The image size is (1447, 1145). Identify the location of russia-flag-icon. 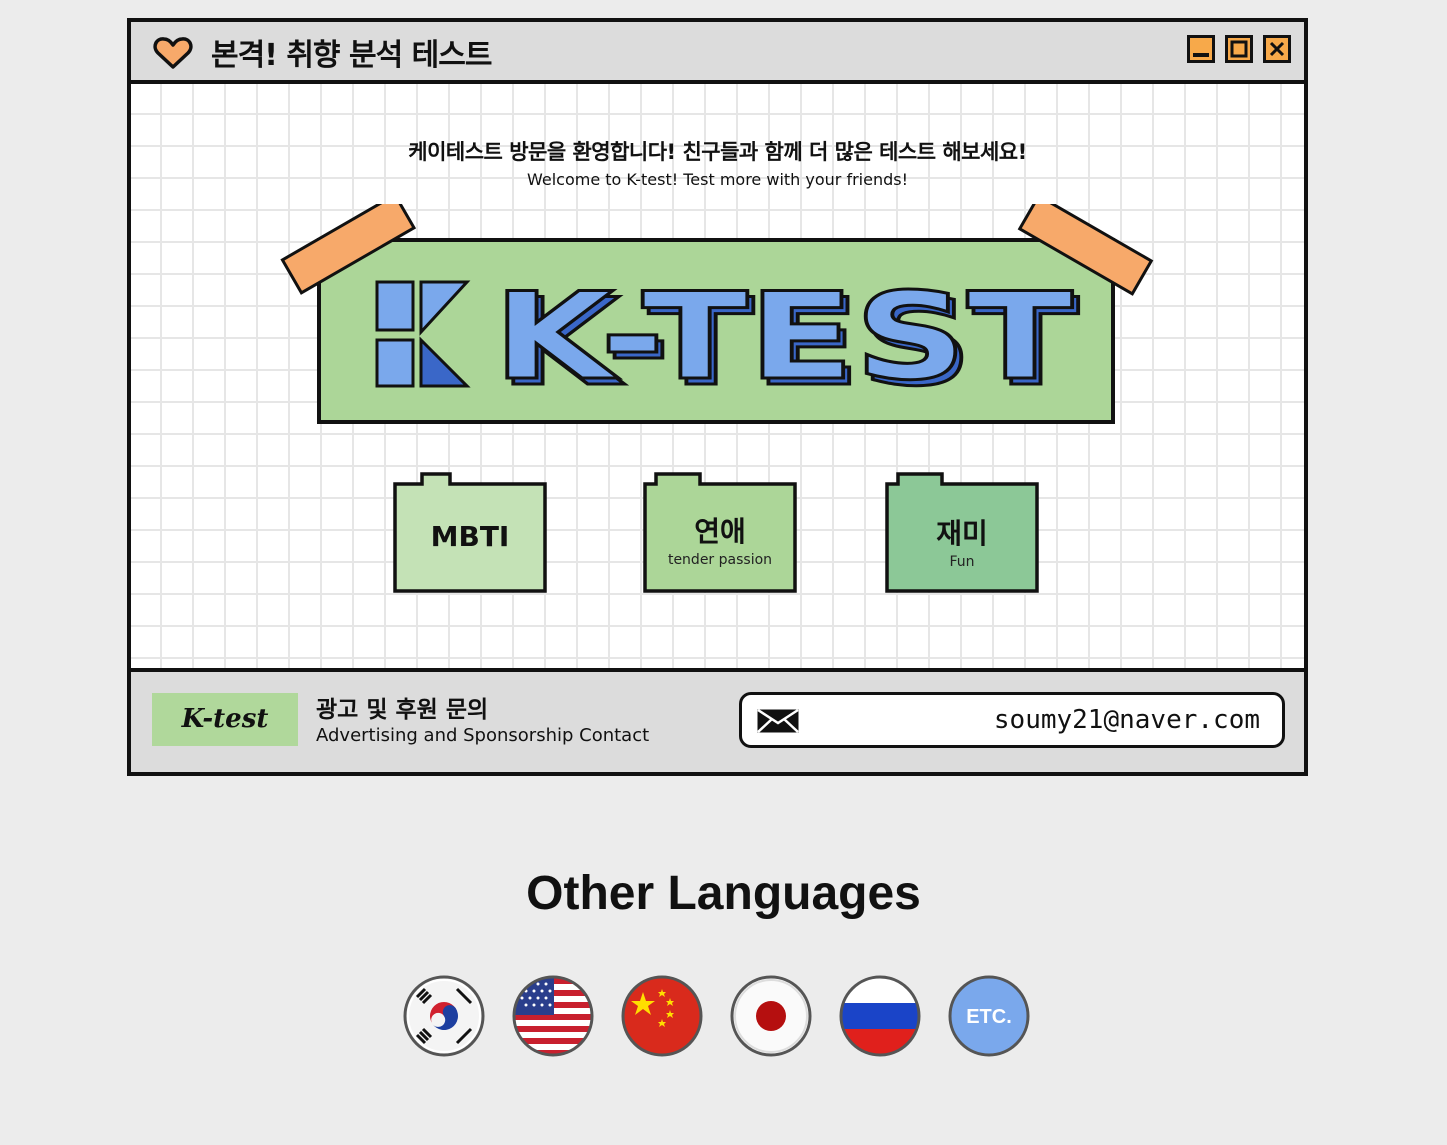
(880, 1016).